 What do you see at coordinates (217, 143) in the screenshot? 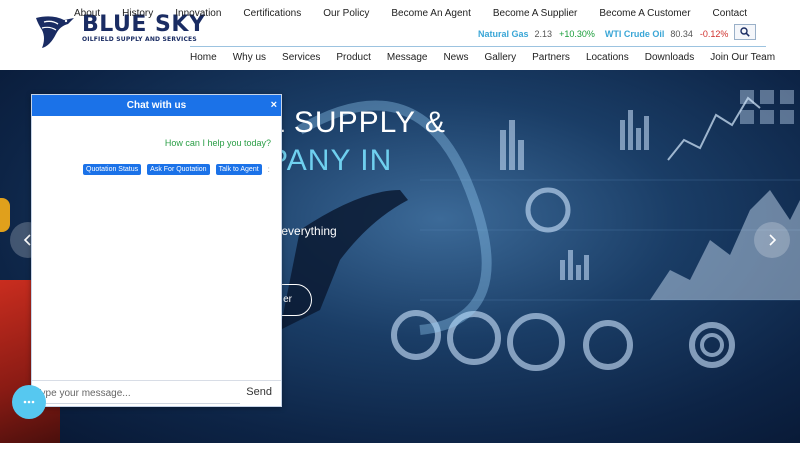
I see `chat-greeting-message: How can I help you today?` at bounding box center [217, 143].